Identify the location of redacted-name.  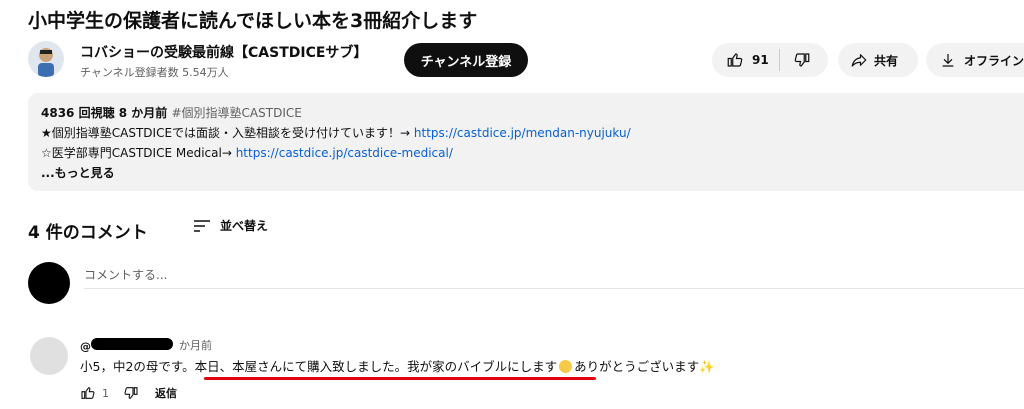
(132, 343).